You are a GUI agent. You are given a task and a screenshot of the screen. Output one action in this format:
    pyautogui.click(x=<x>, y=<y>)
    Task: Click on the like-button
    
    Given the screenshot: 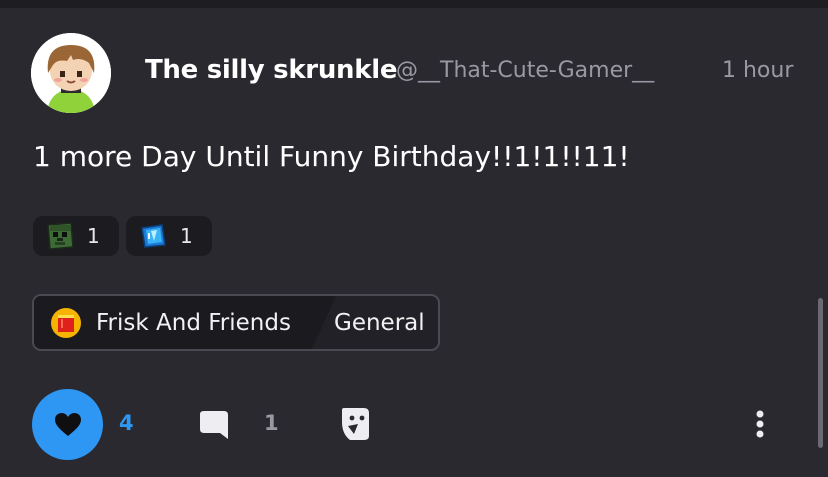 What is the action you would take?
    pyautogui.click(x=67, y=424)
    